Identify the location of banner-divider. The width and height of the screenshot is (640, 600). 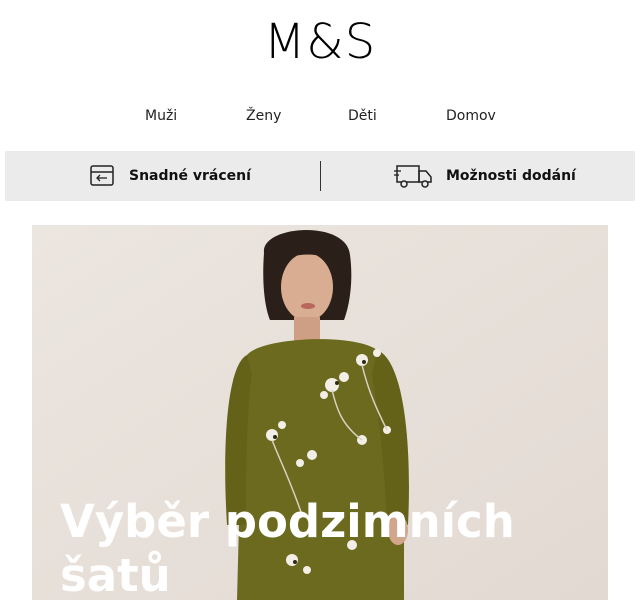
(320, 176).